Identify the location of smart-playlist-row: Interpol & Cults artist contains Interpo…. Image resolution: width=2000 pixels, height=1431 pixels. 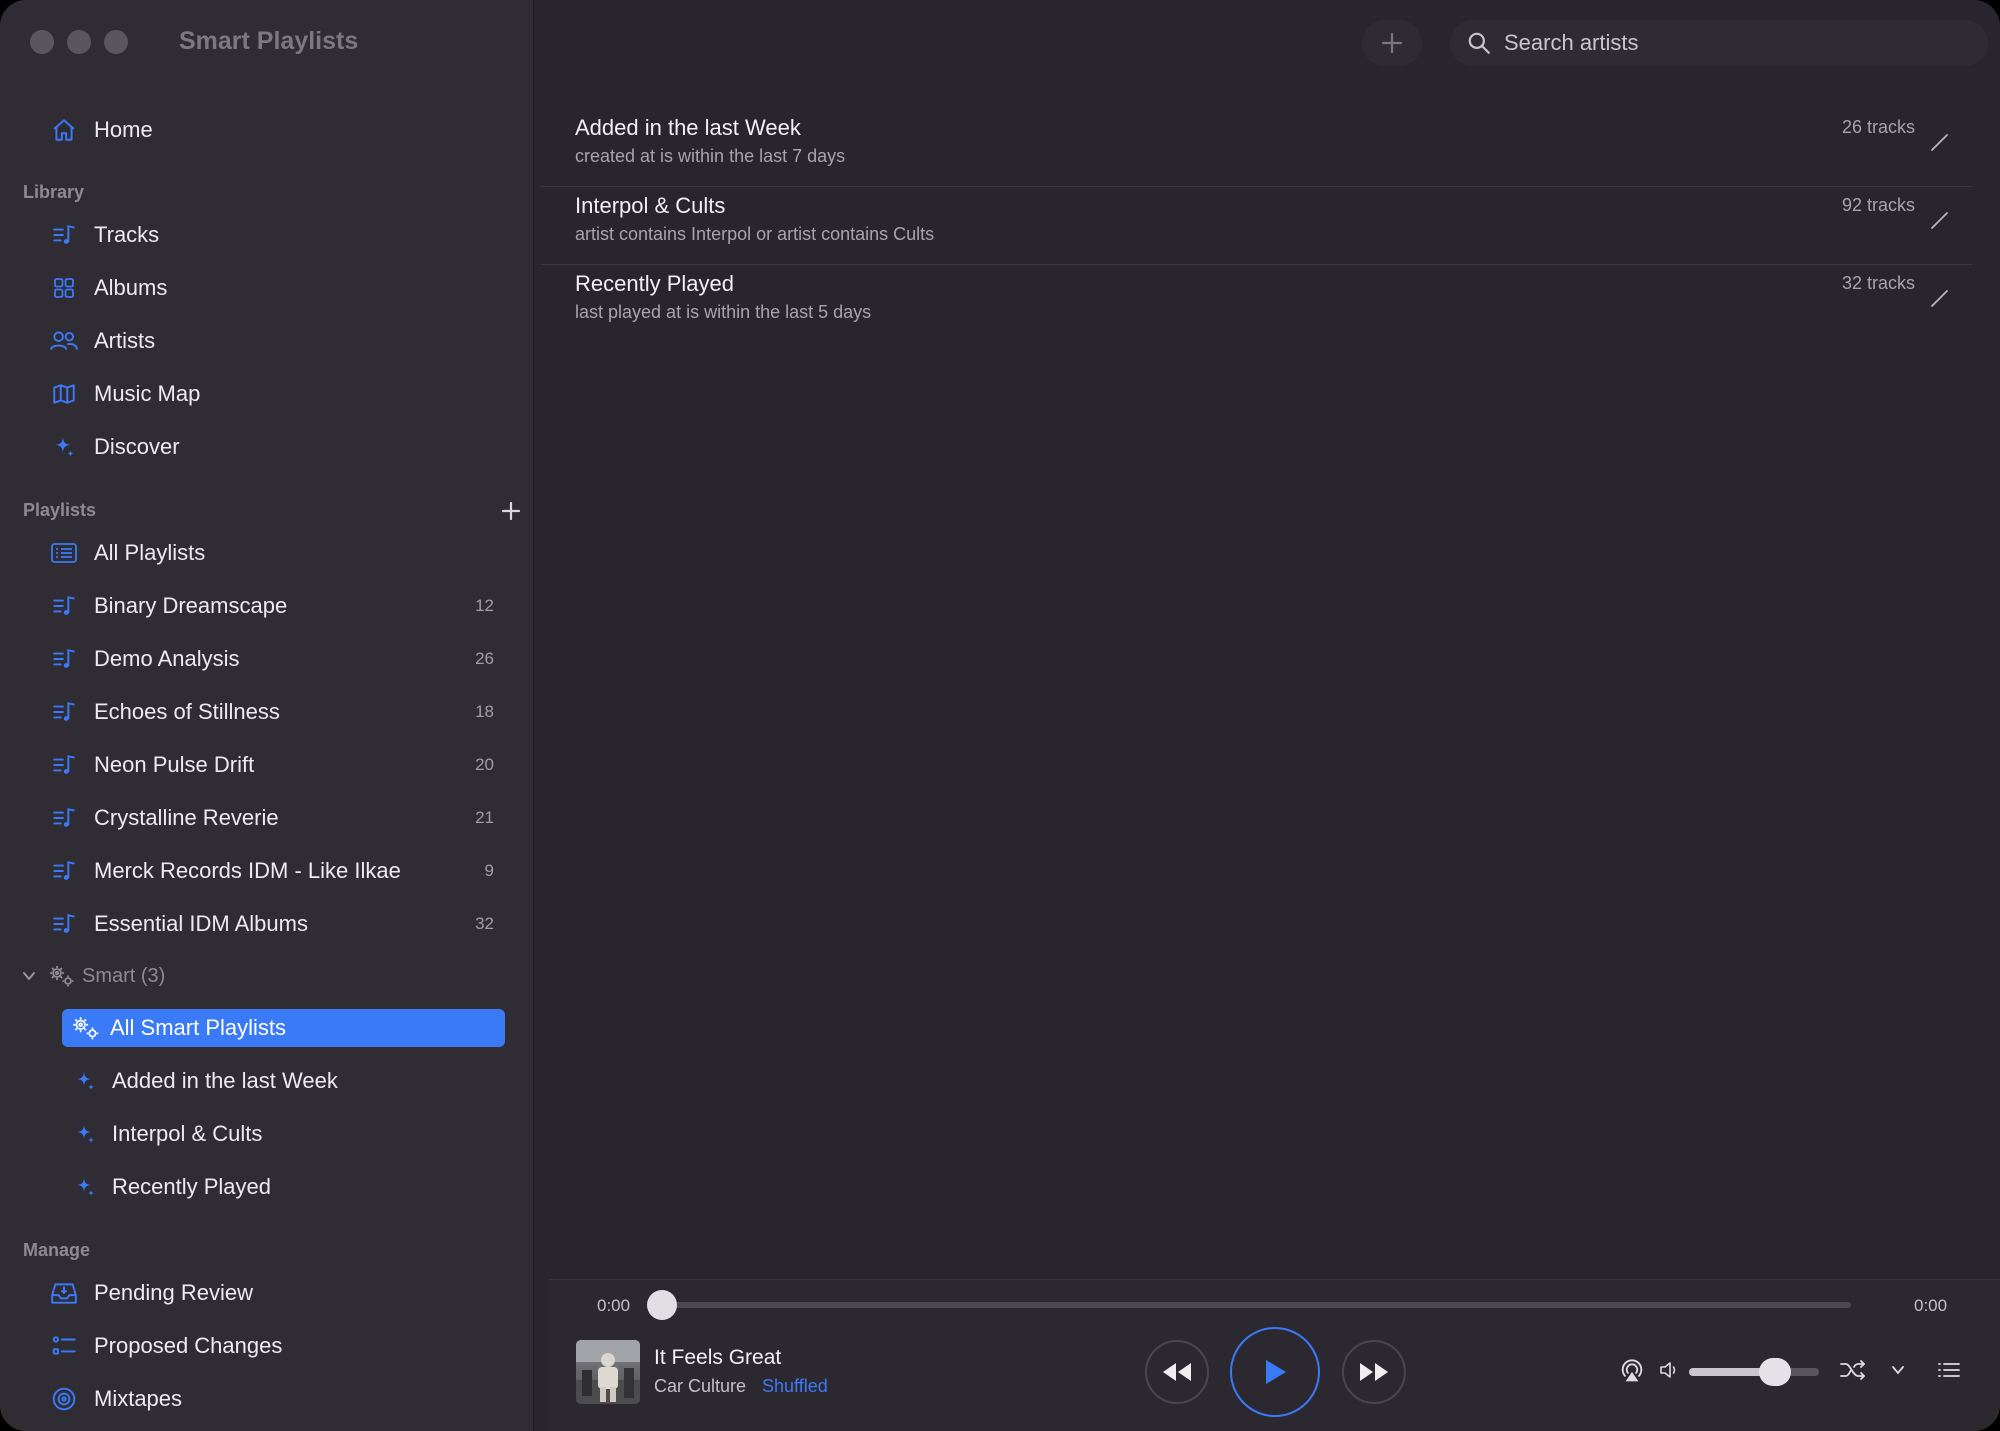
(1256, 225).